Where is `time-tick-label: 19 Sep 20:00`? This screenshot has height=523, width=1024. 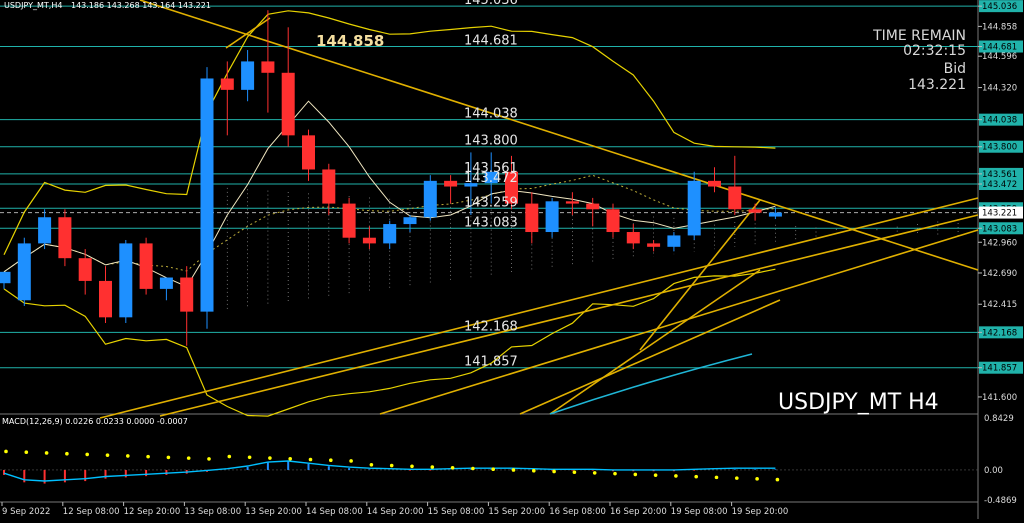
time-tick-label: 19 Sep 20:00 is located at coordinates (760, 512).